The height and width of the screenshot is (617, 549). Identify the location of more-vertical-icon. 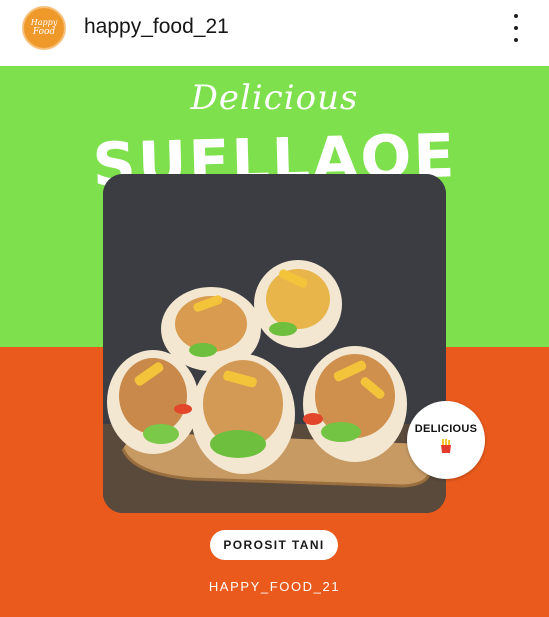
(516, 28).